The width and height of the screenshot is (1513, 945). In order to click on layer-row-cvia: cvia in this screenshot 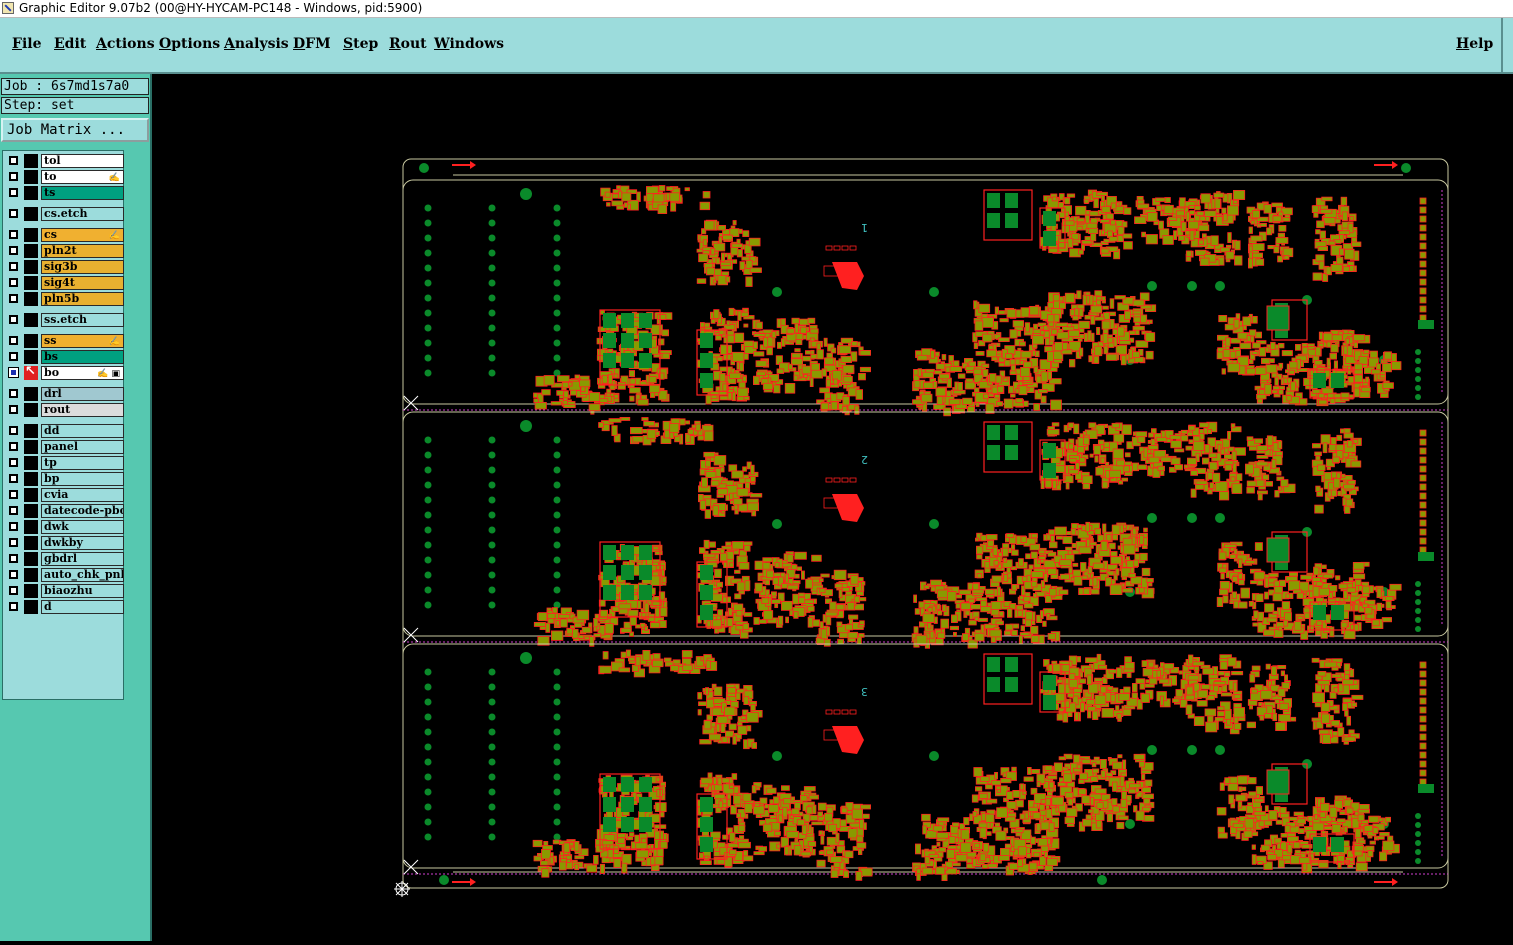, I will do `click(65, 495)`.